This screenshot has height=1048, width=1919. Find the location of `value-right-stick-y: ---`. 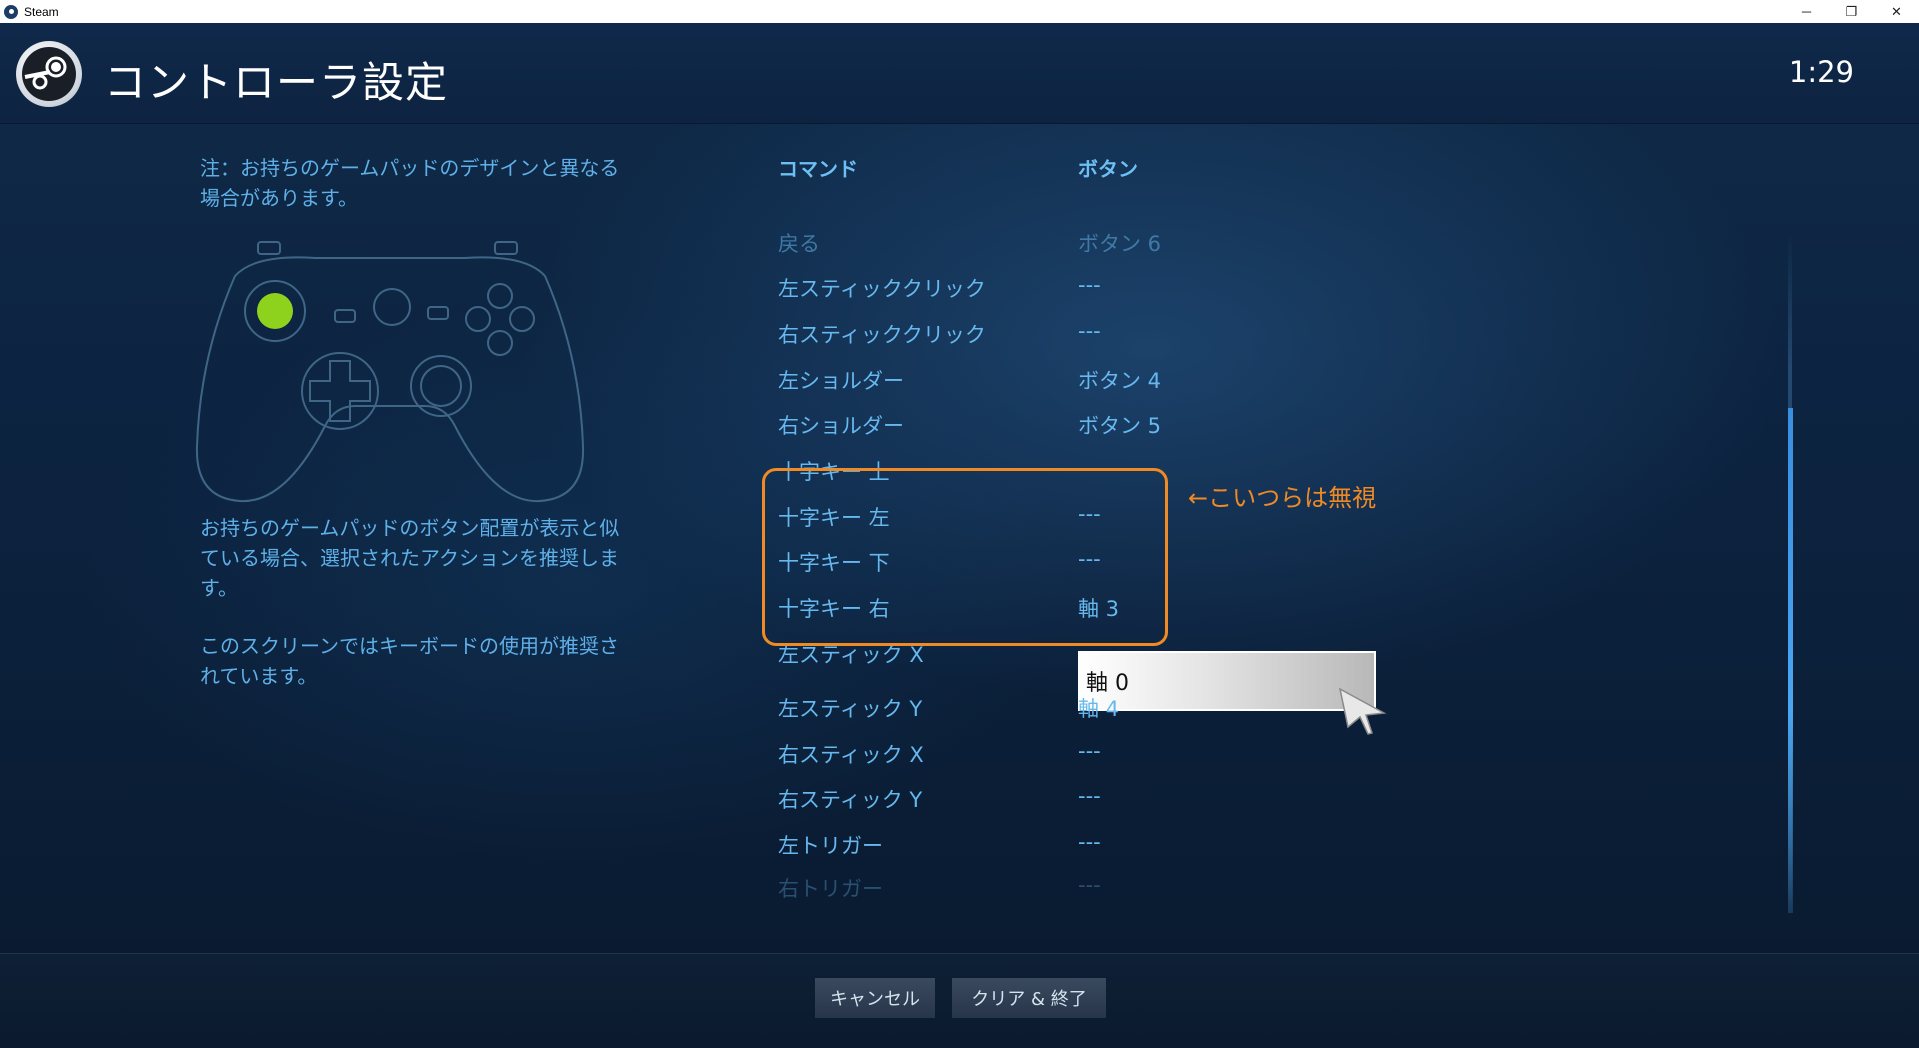

value-right-stick-y: --- is located at coordinates (1089, 796).